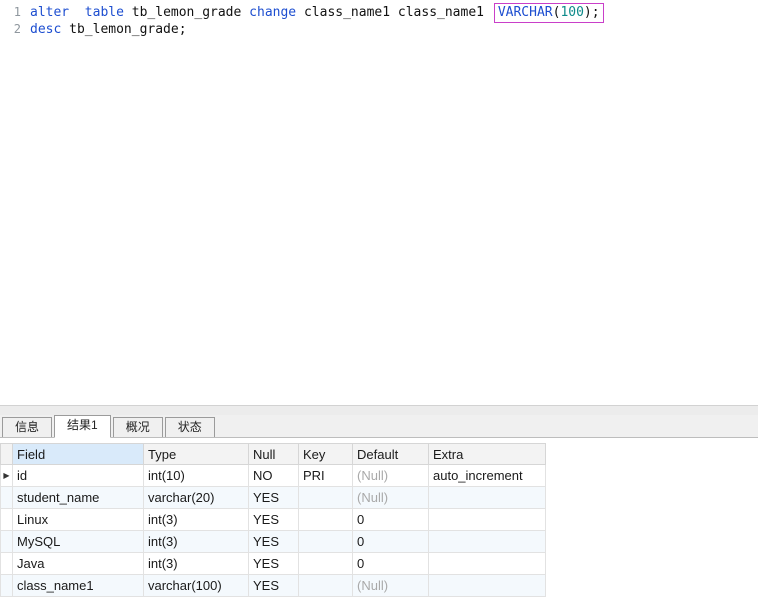 This screenshot has height=599, width=758. I want to click on table-row: ▶ id int(10) NO PRI (Null) auto_increment, so click(273, 475).